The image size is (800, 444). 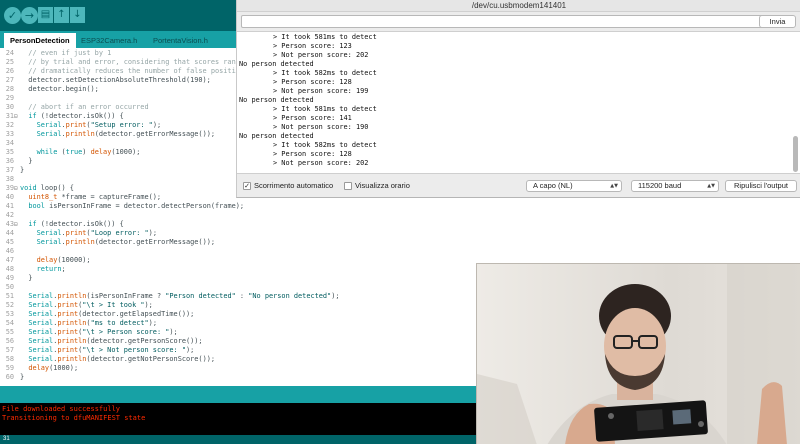 What do you see at coordinates (761, 186) in the screenshot?
I see `clear-output-button: Ripulisci l'output` at bounding box center [761, 186].